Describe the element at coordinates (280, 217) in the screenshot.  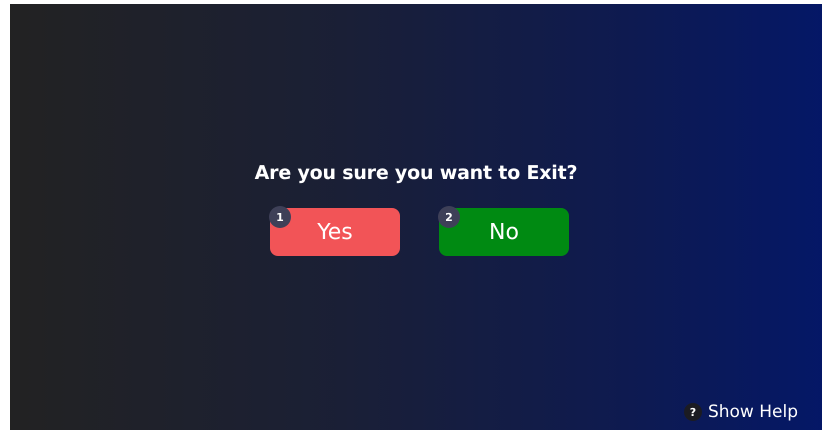
I see `shortcut-badge: 1` at that location.